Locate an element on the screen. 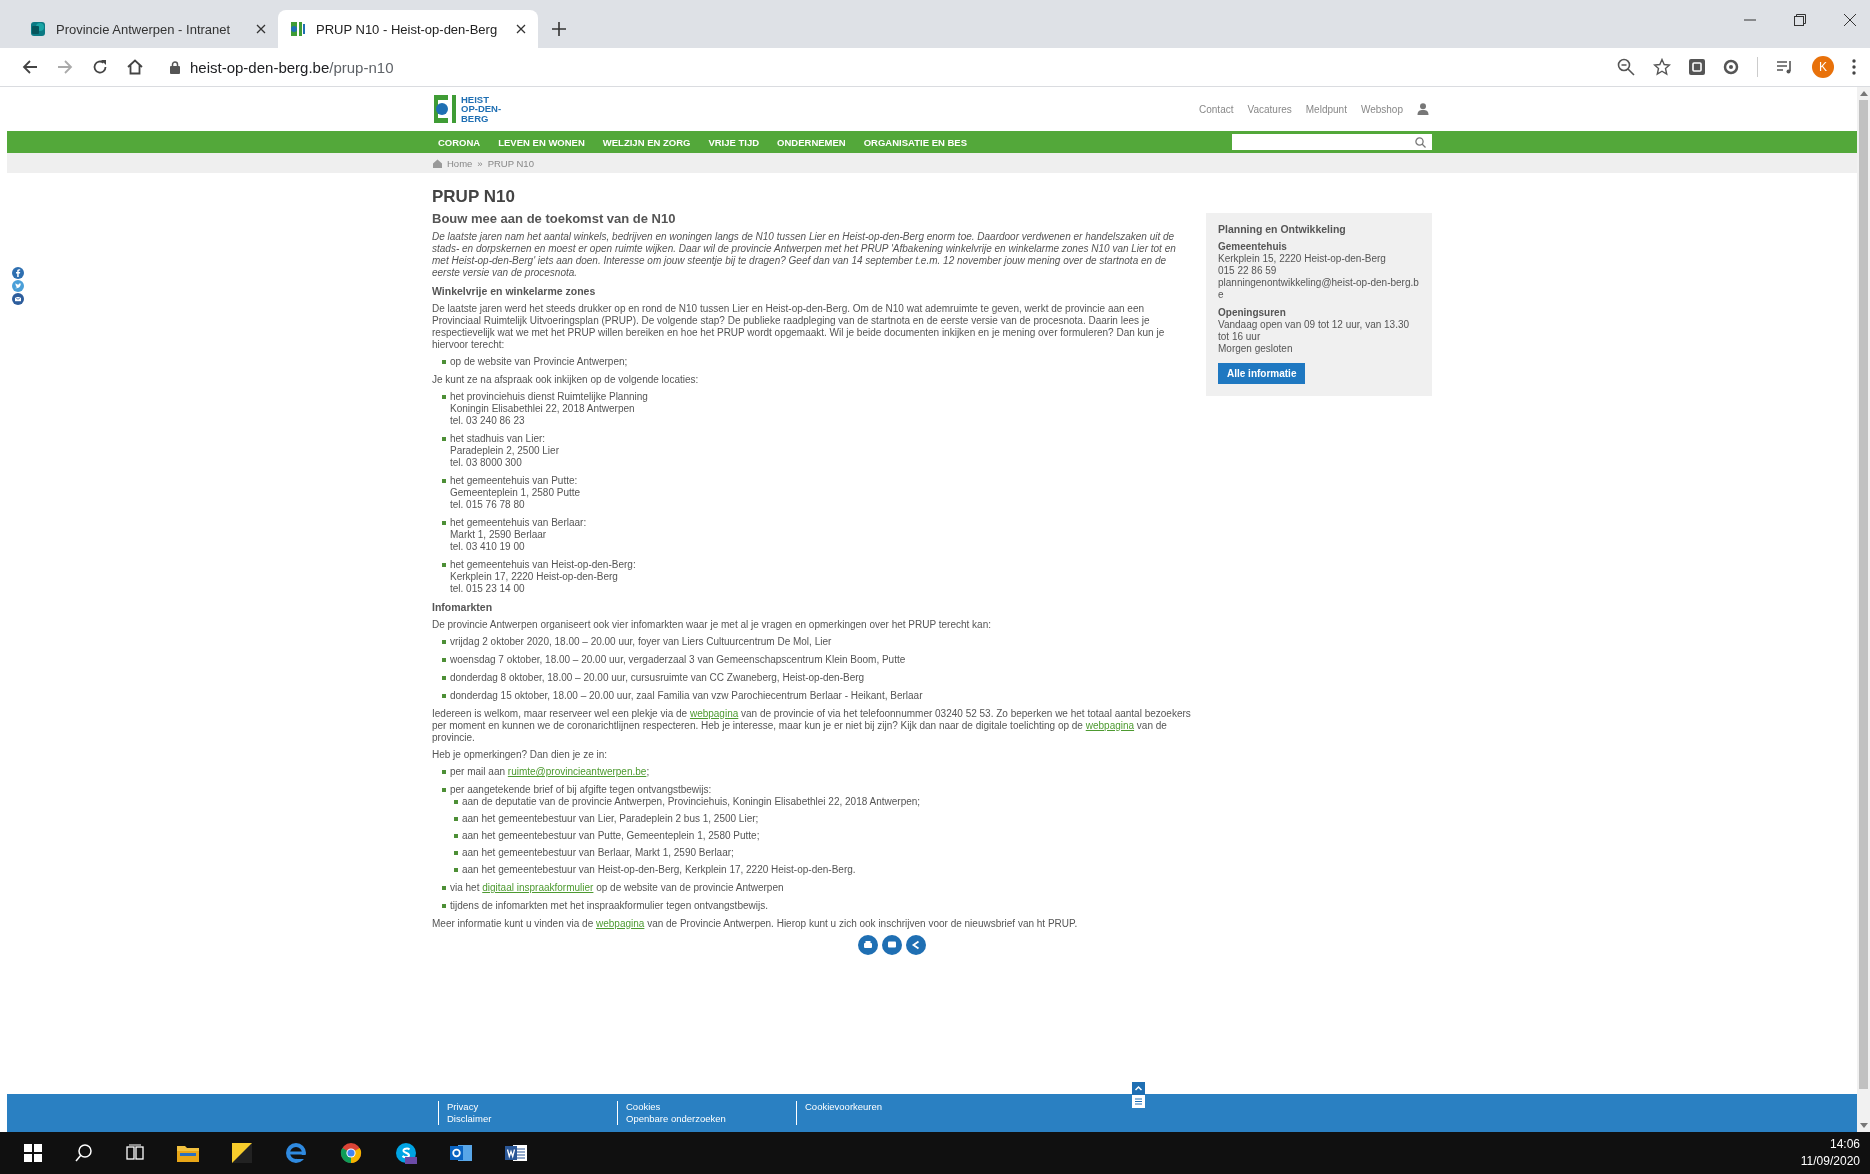 The image size is (1870, 1174). square-extension-icon is located at coordinates (1697, 67).